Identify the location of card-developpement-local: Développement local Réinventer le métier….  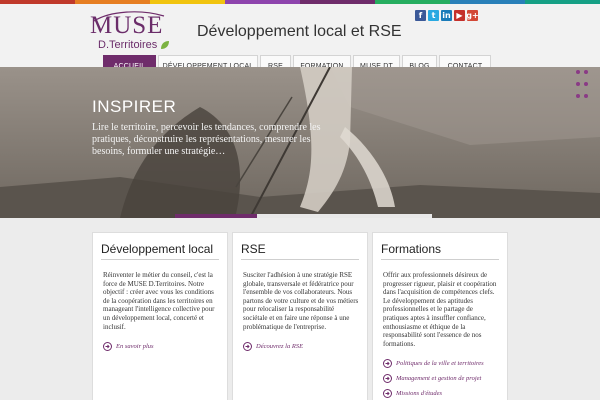
(160, 316).